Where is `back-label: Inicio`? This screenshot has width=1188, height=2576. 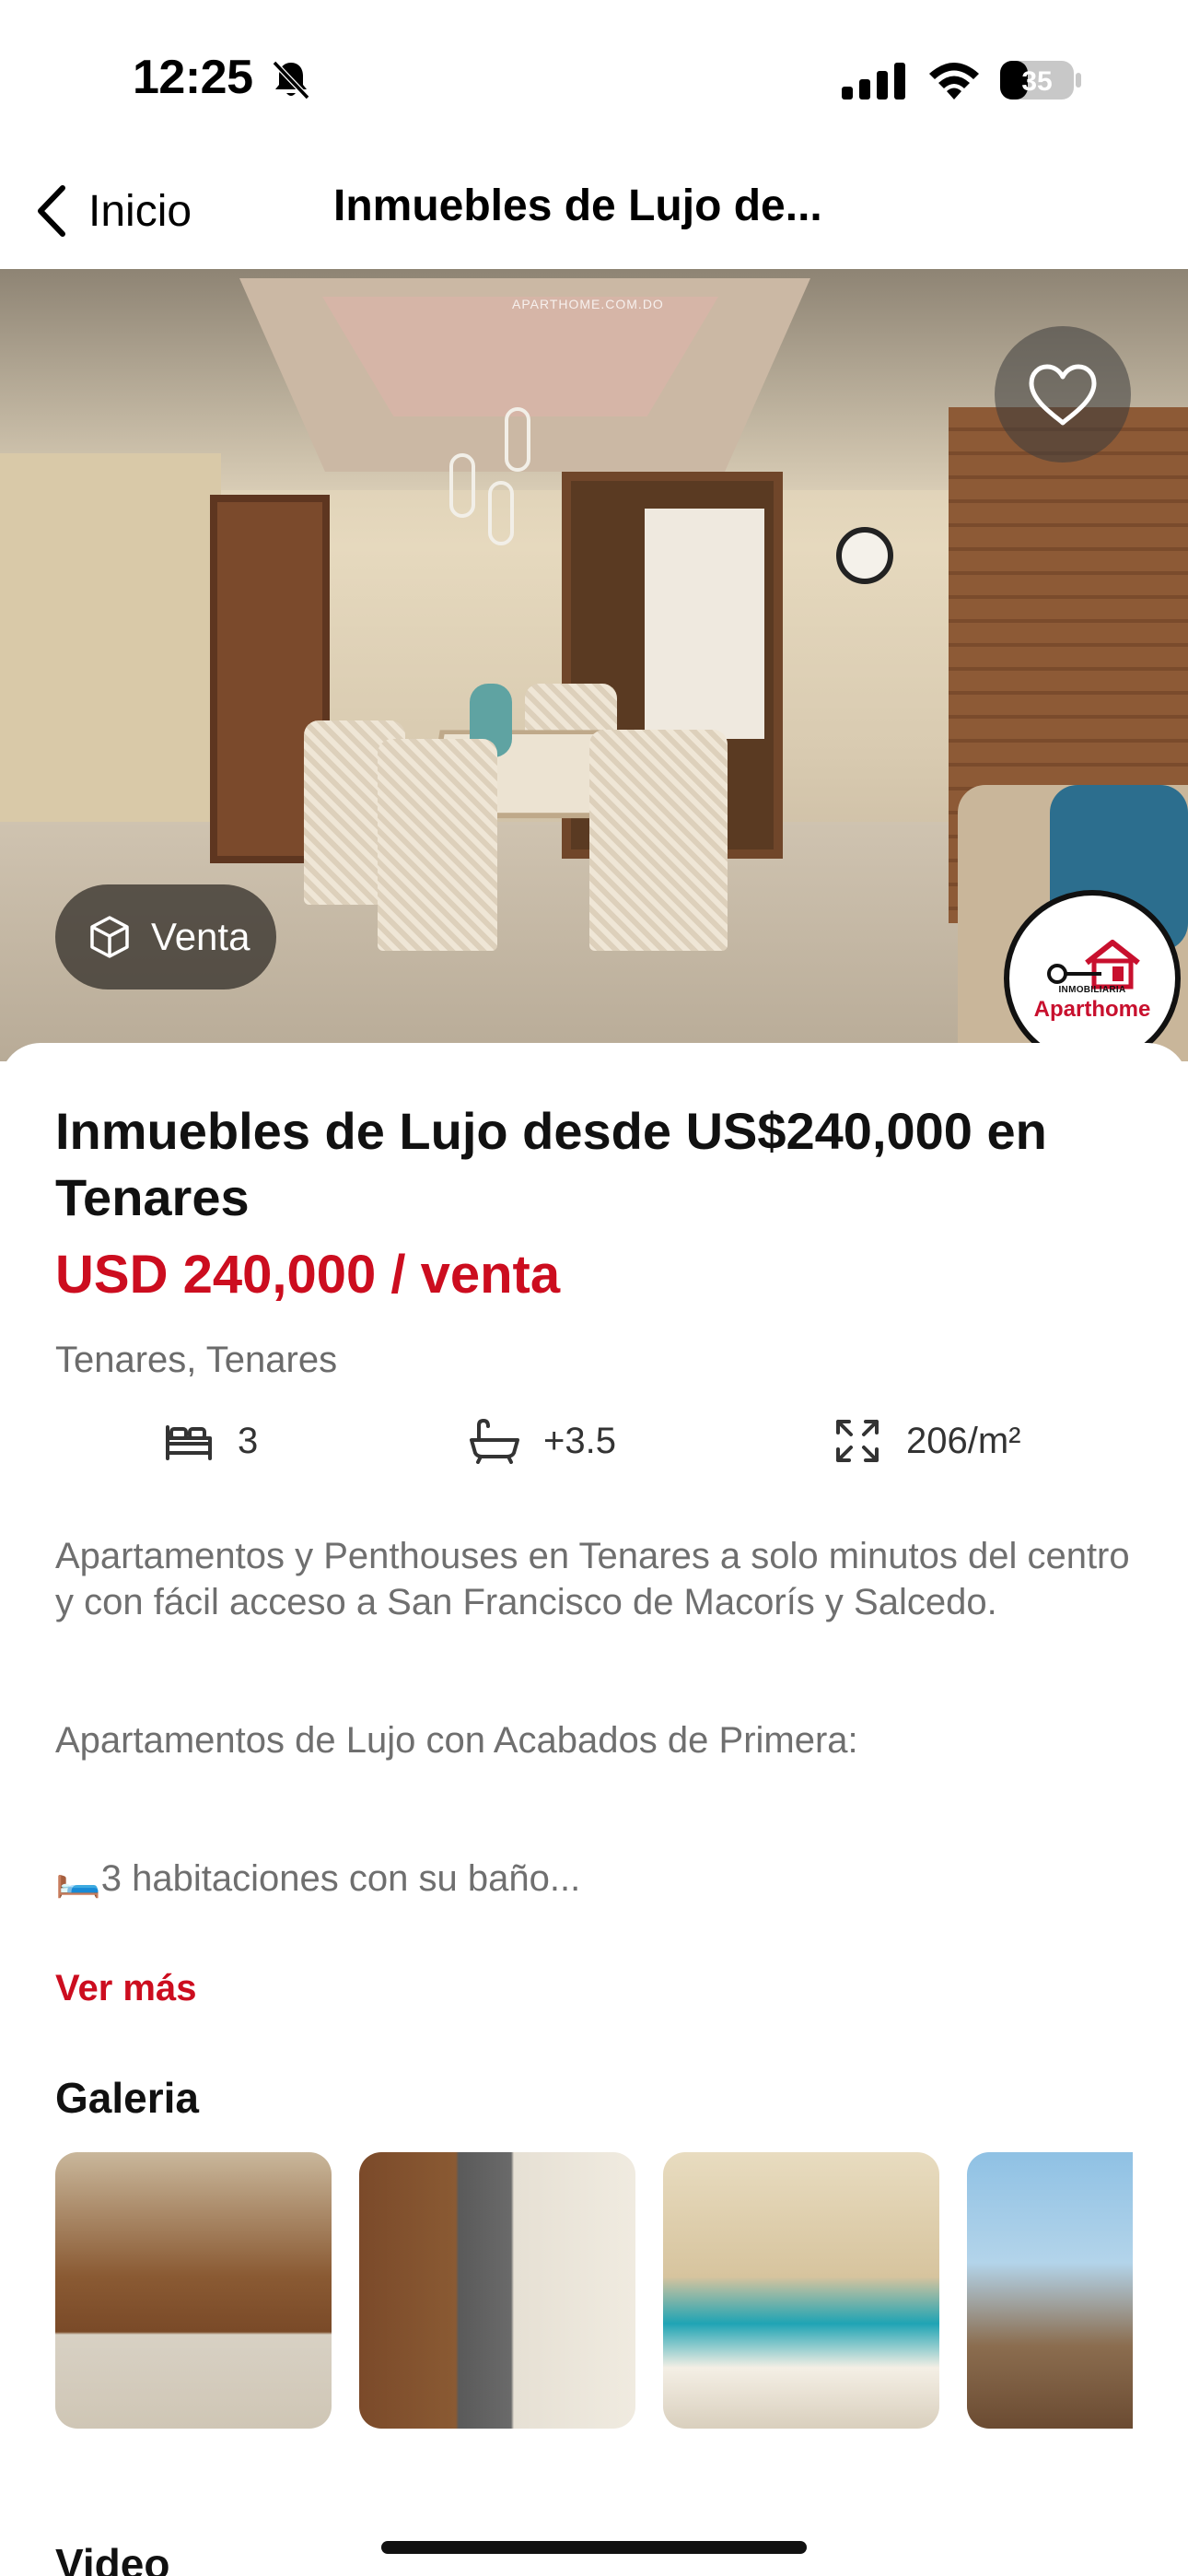
back-label: Inicio is located at coordinates (140, 211).